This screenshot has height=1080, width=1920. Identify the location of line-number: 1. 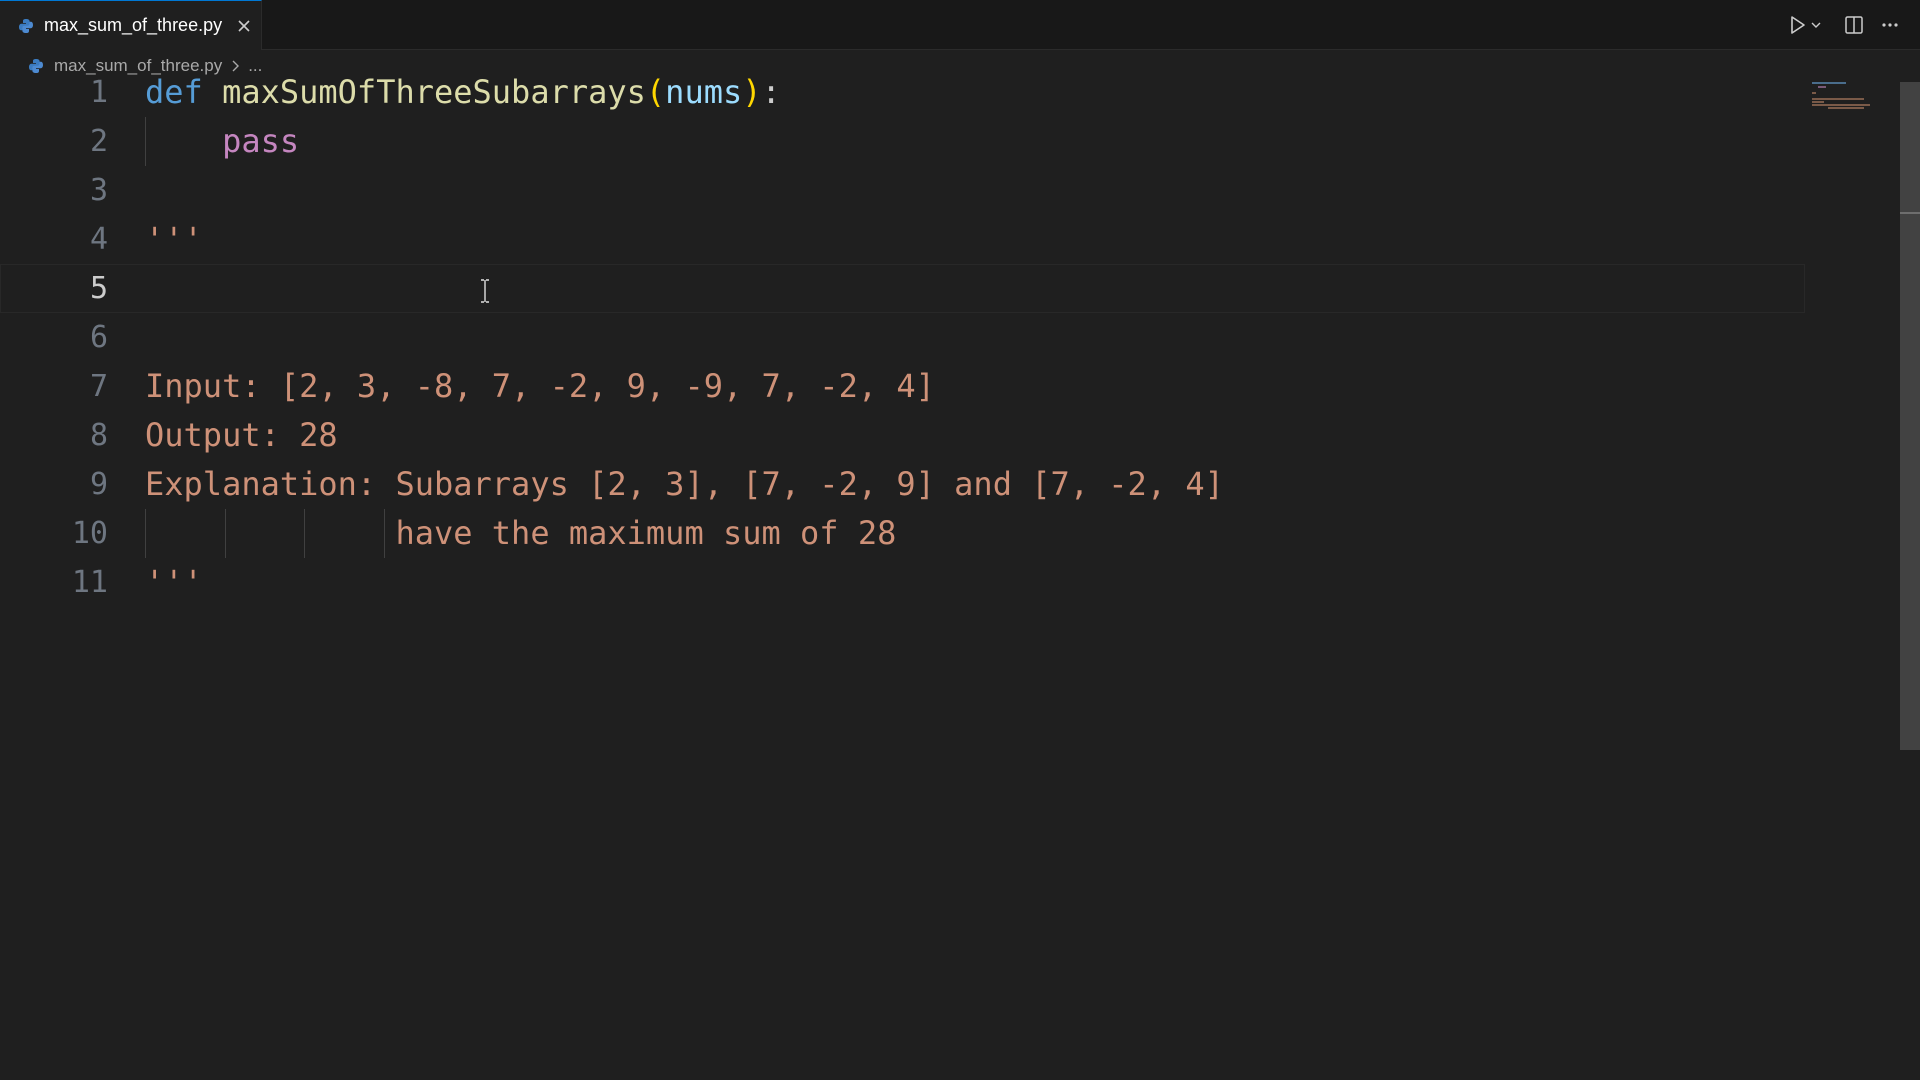
(98, 92).